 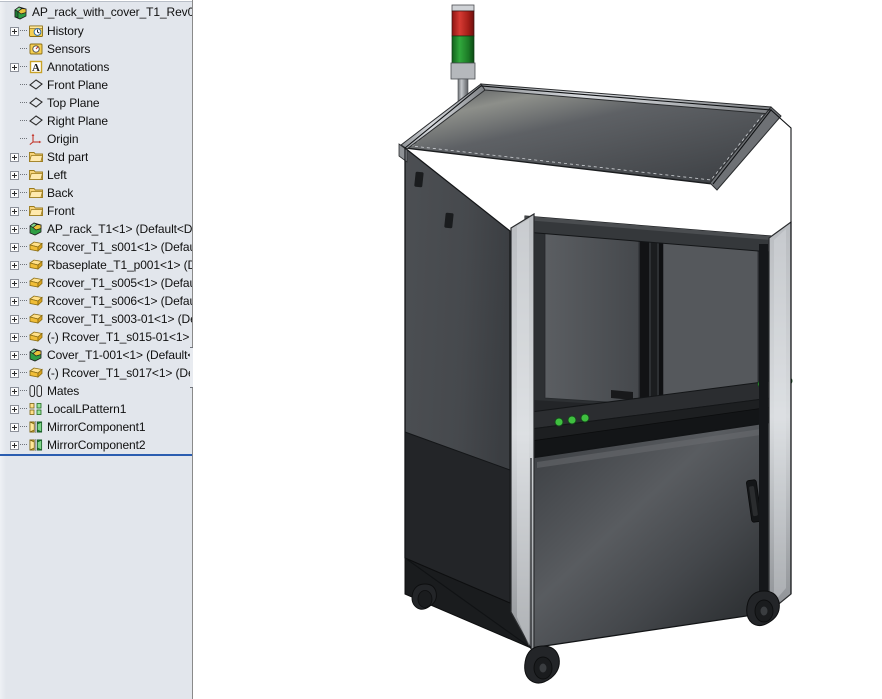 What do you see at coordinates (36, 355) in the screenshot?
I see `subassembly-icon` at bounding box center [36, 355].